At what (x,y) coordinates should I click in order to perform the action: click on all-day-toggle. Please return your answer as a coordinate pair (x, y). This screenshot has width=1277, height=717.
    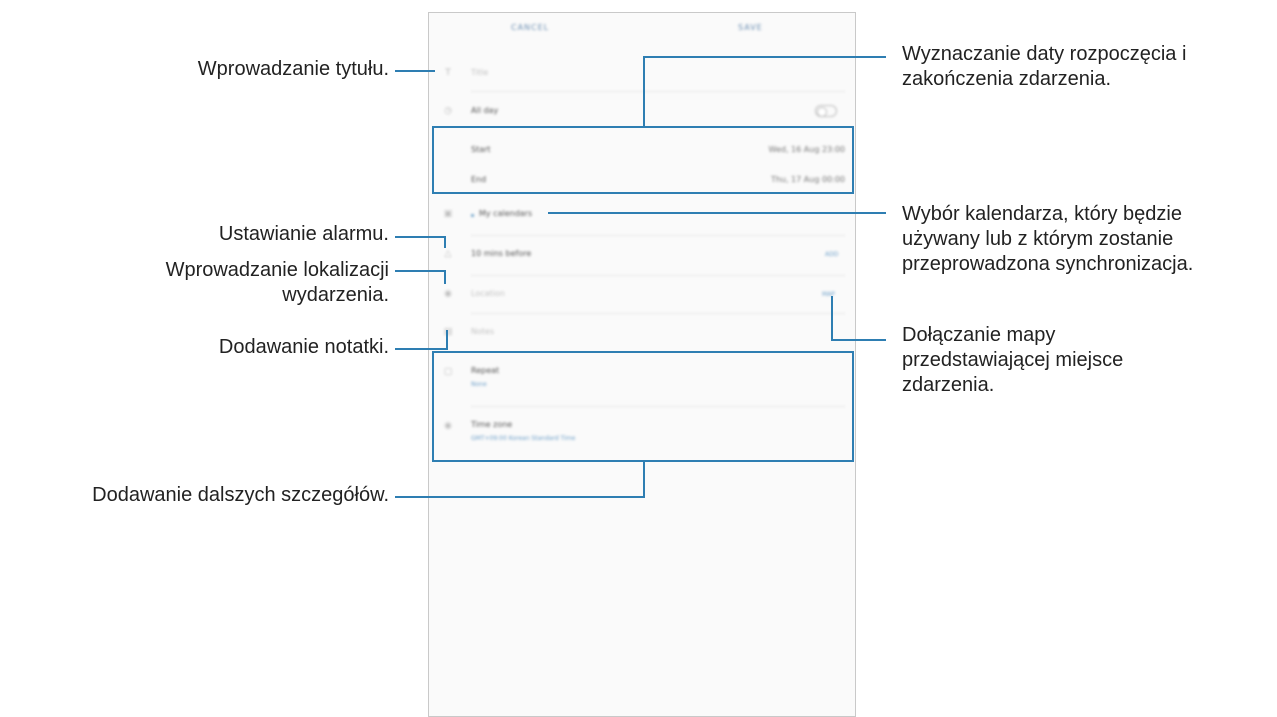
    Looking at the image, I should click on (826, 111).